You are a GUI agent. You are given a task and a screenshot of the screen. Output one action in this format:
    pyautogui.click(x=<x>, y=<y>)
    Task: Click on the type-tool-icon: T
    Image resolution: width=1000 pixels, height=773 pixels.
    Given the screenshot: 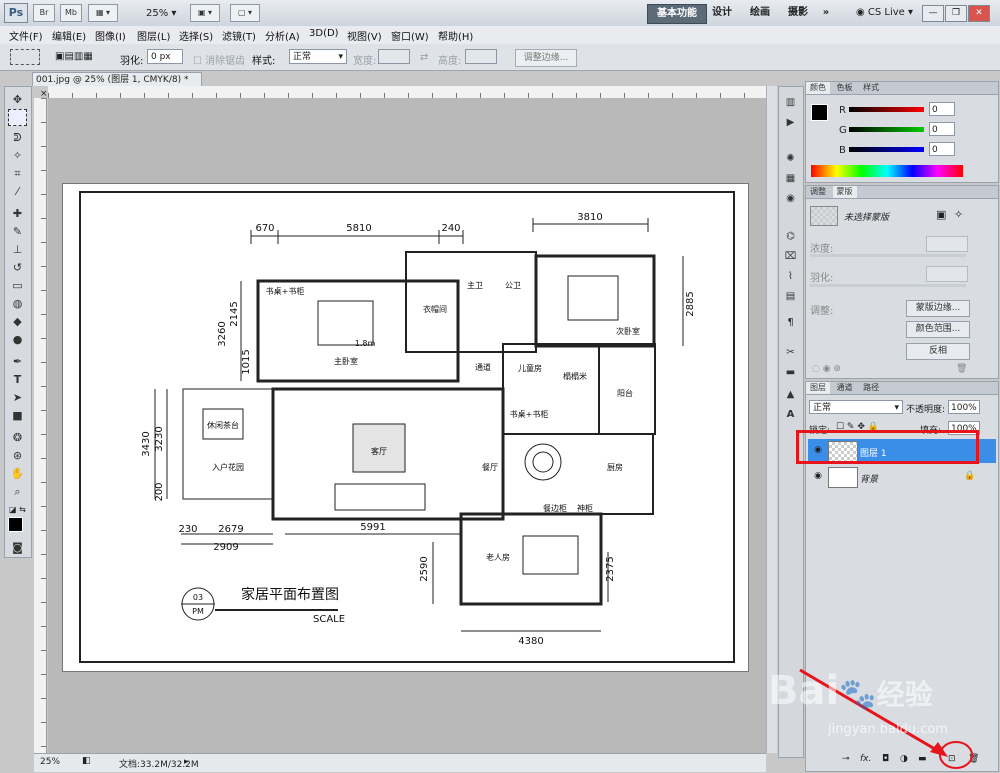 What is the action you would take?
    pyautogui.click(x=17, y=379)
    